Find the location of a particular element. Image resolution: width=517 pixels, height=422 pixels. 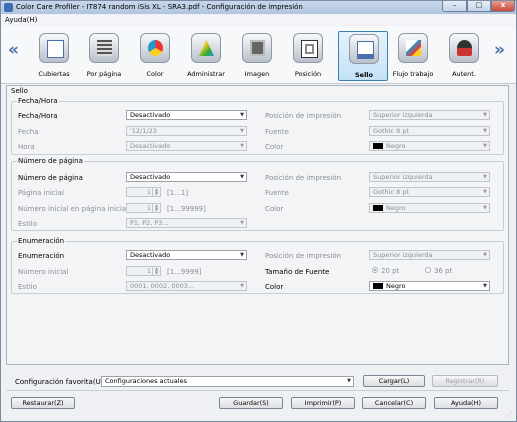

fecha-hora-select: Desactivado ▼ is located at coordinates (186, 115).